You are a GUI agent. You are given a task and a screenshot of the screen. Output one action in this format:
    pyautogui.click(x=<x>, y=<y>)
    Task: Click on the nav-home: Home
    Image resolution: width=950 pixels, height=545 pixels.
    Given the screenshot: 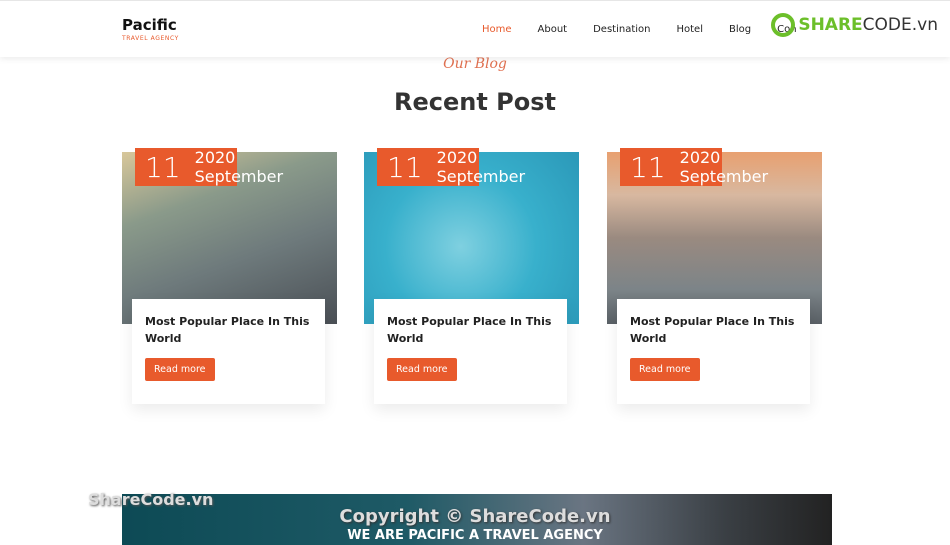 What is the action you would take?
    pyautogui.click(x=497, y=29)
    